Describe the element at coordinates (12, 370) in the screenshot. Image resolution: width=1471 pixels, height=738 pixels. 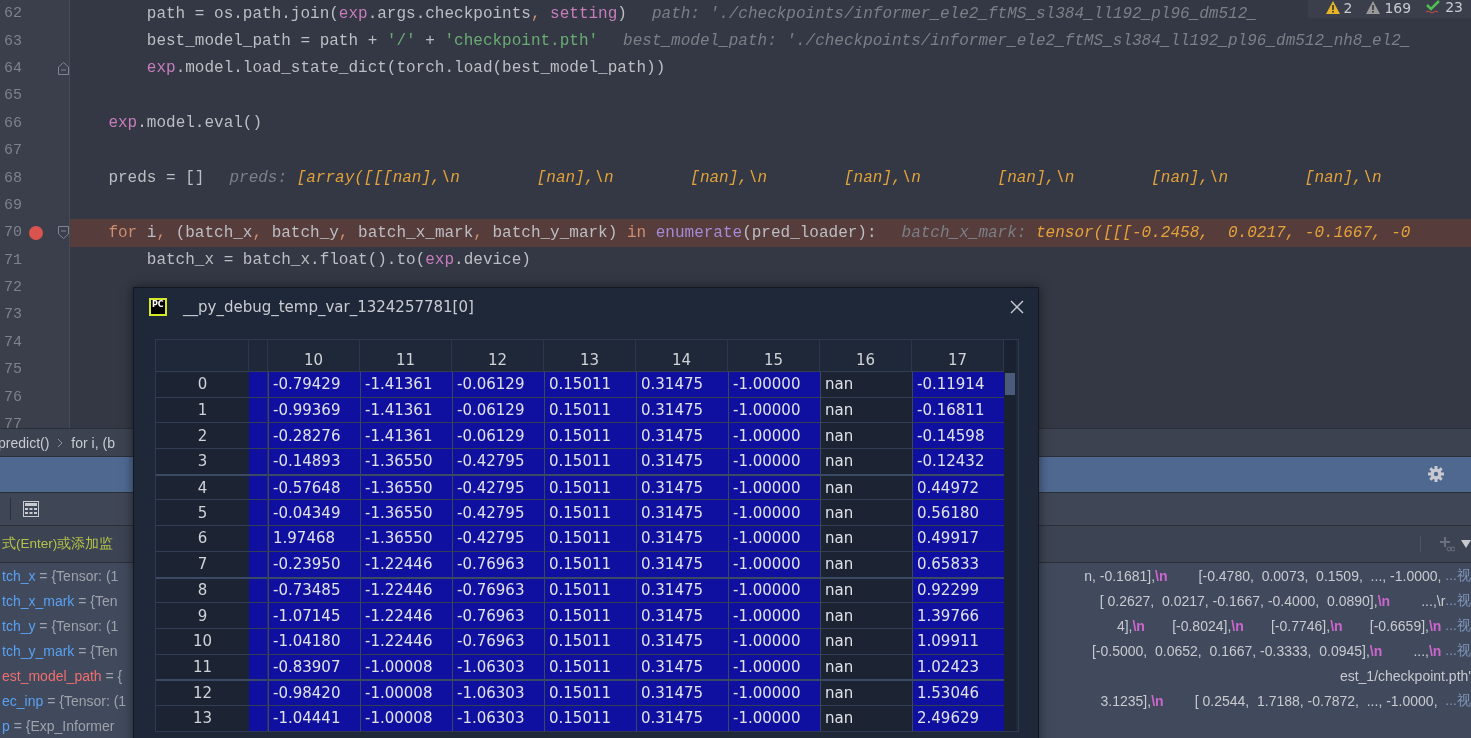
I see `line-number: 75` at that location.